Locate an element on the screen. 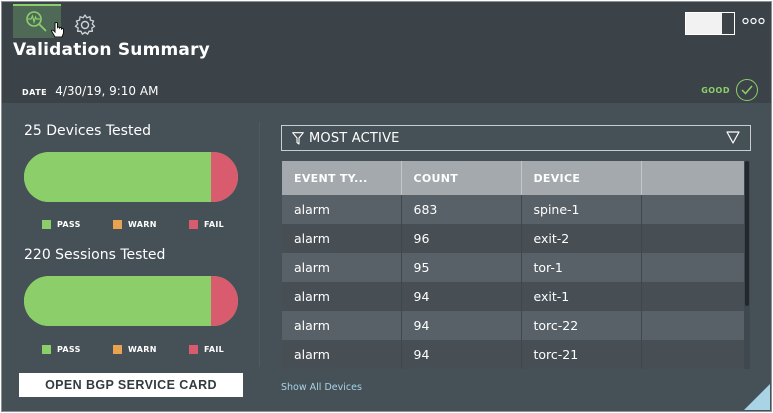 This screenshot has width=773, height=413. resize-handle-icon is located at coordinates (757, 397).